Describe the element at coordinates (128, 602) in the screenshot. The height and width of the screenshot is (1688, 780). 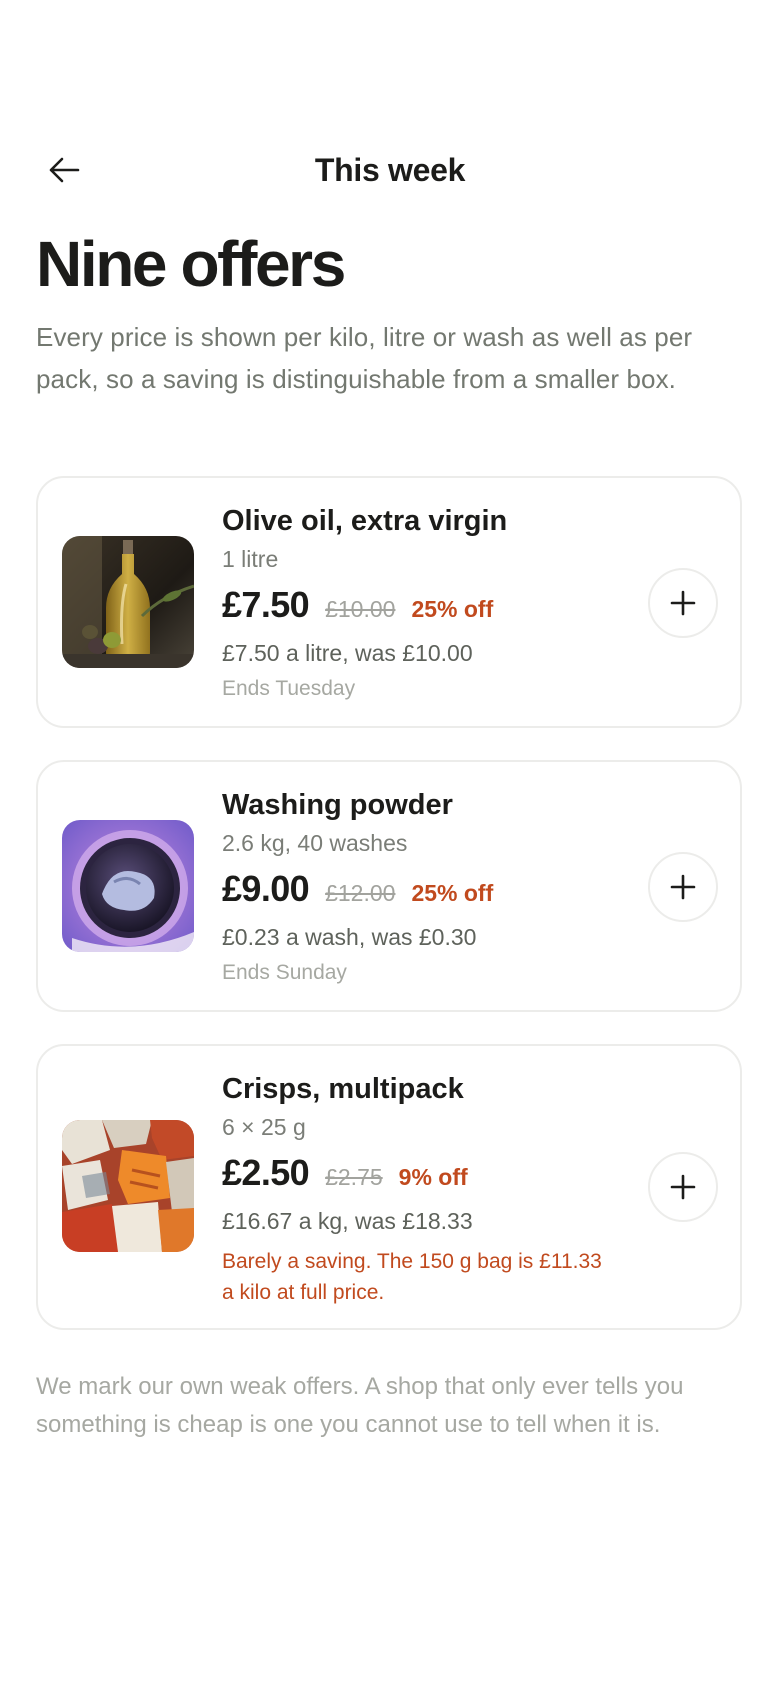
I see `olive-oil-image` at that location.